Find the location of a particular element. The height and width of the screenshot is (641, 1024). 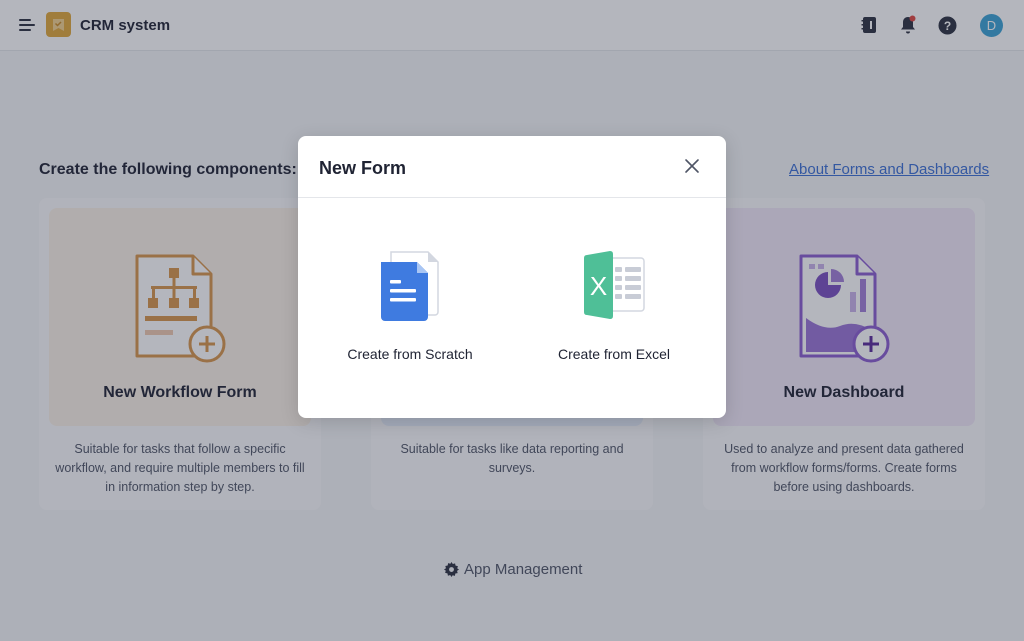

modal-title: New Form is located at coordinates (363, 168).